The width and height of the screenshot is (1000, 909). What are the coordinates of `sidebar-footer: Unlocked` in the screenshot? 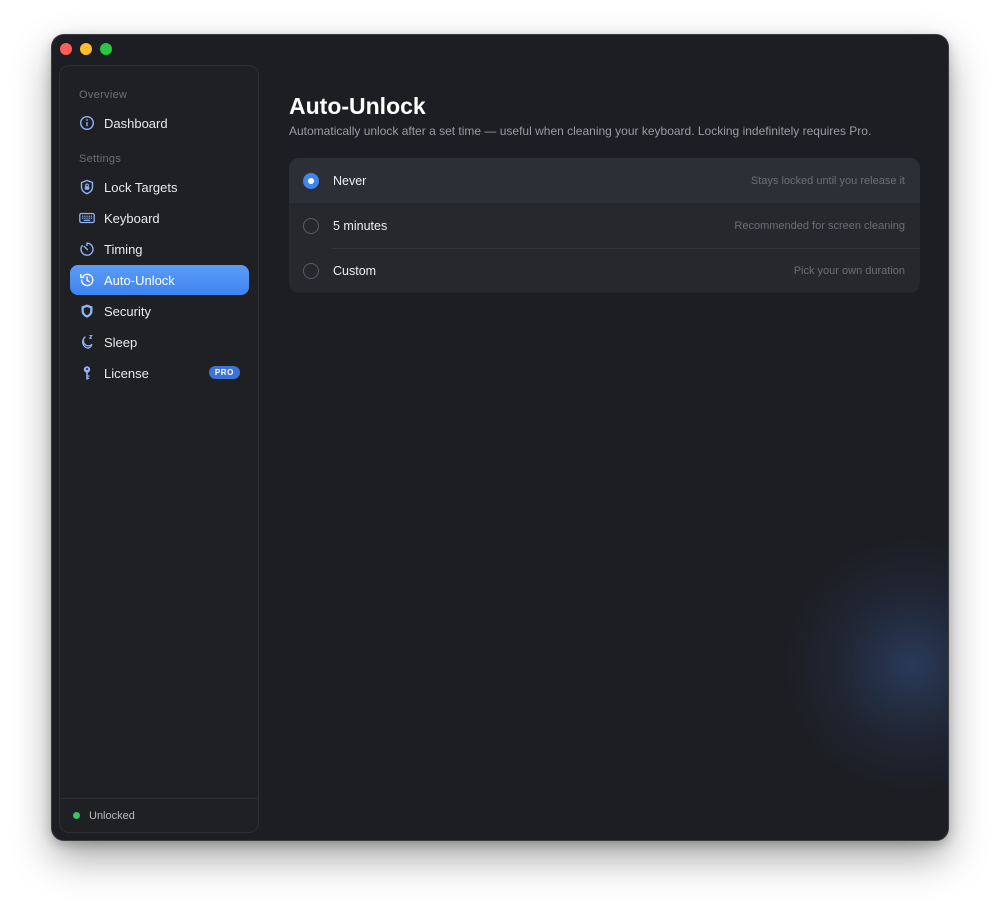 It's located at (159, 815).